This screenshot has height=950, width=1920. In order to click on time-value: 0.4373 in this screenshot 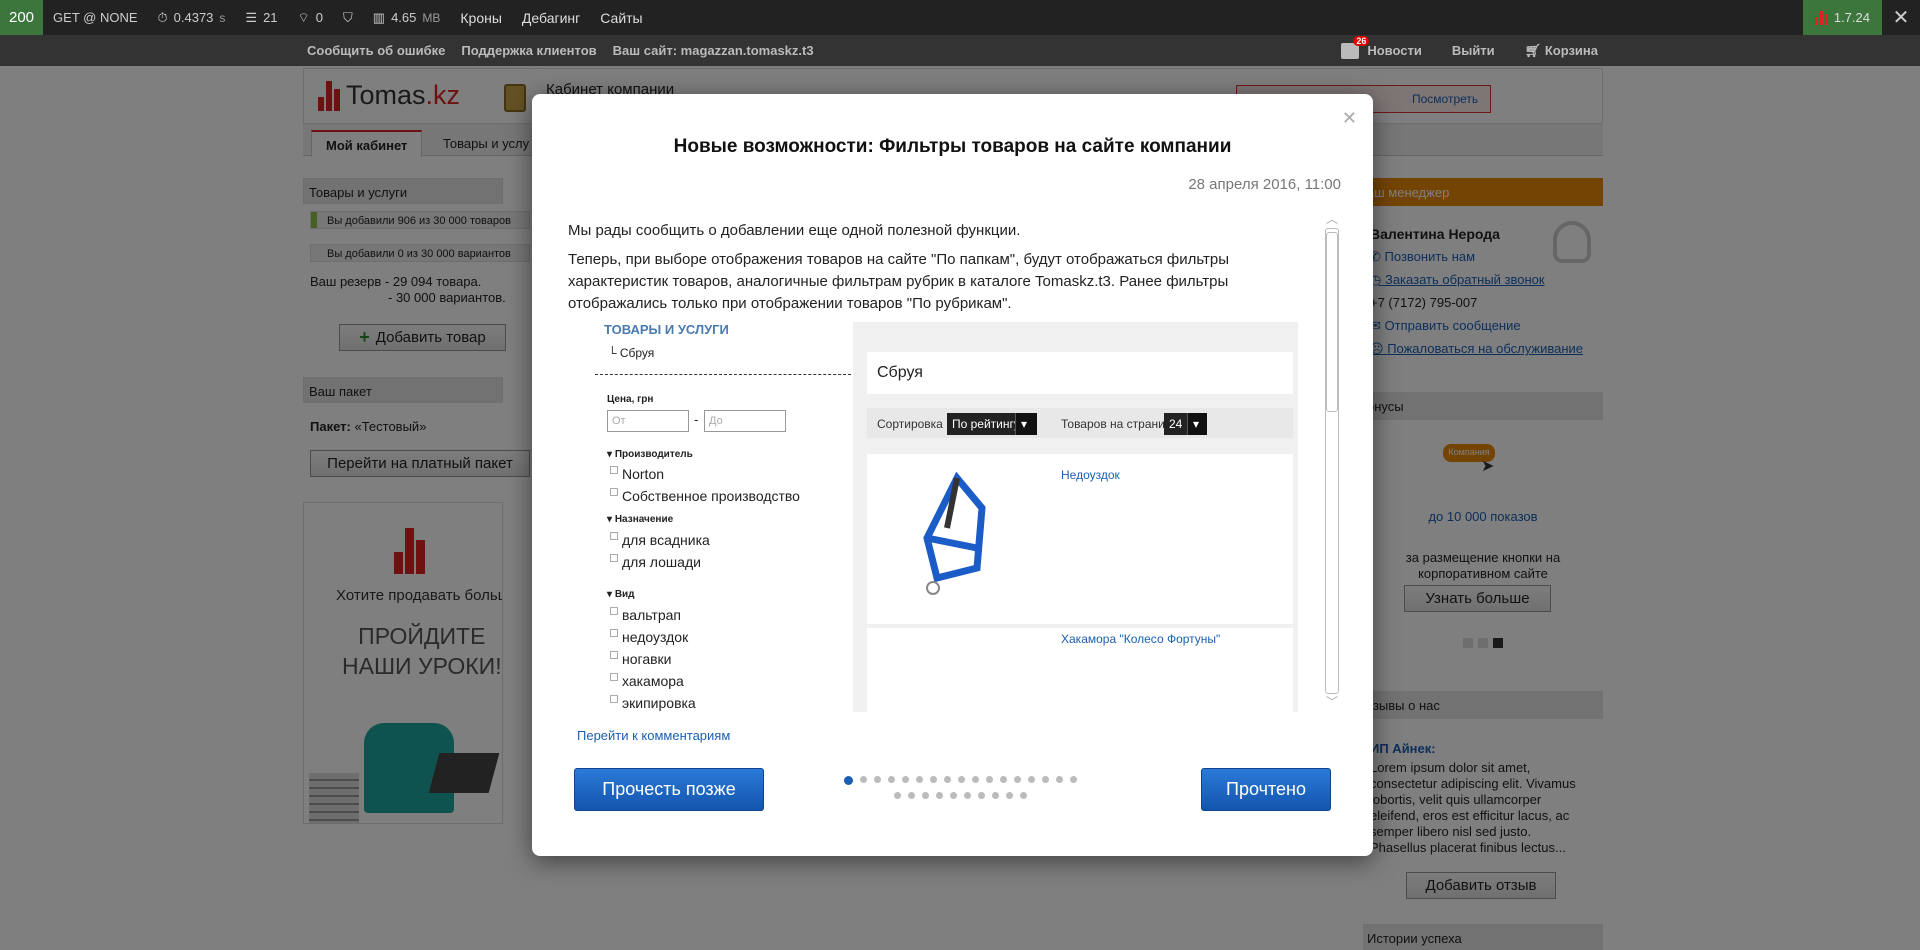, I will do `click(193, 17)`.